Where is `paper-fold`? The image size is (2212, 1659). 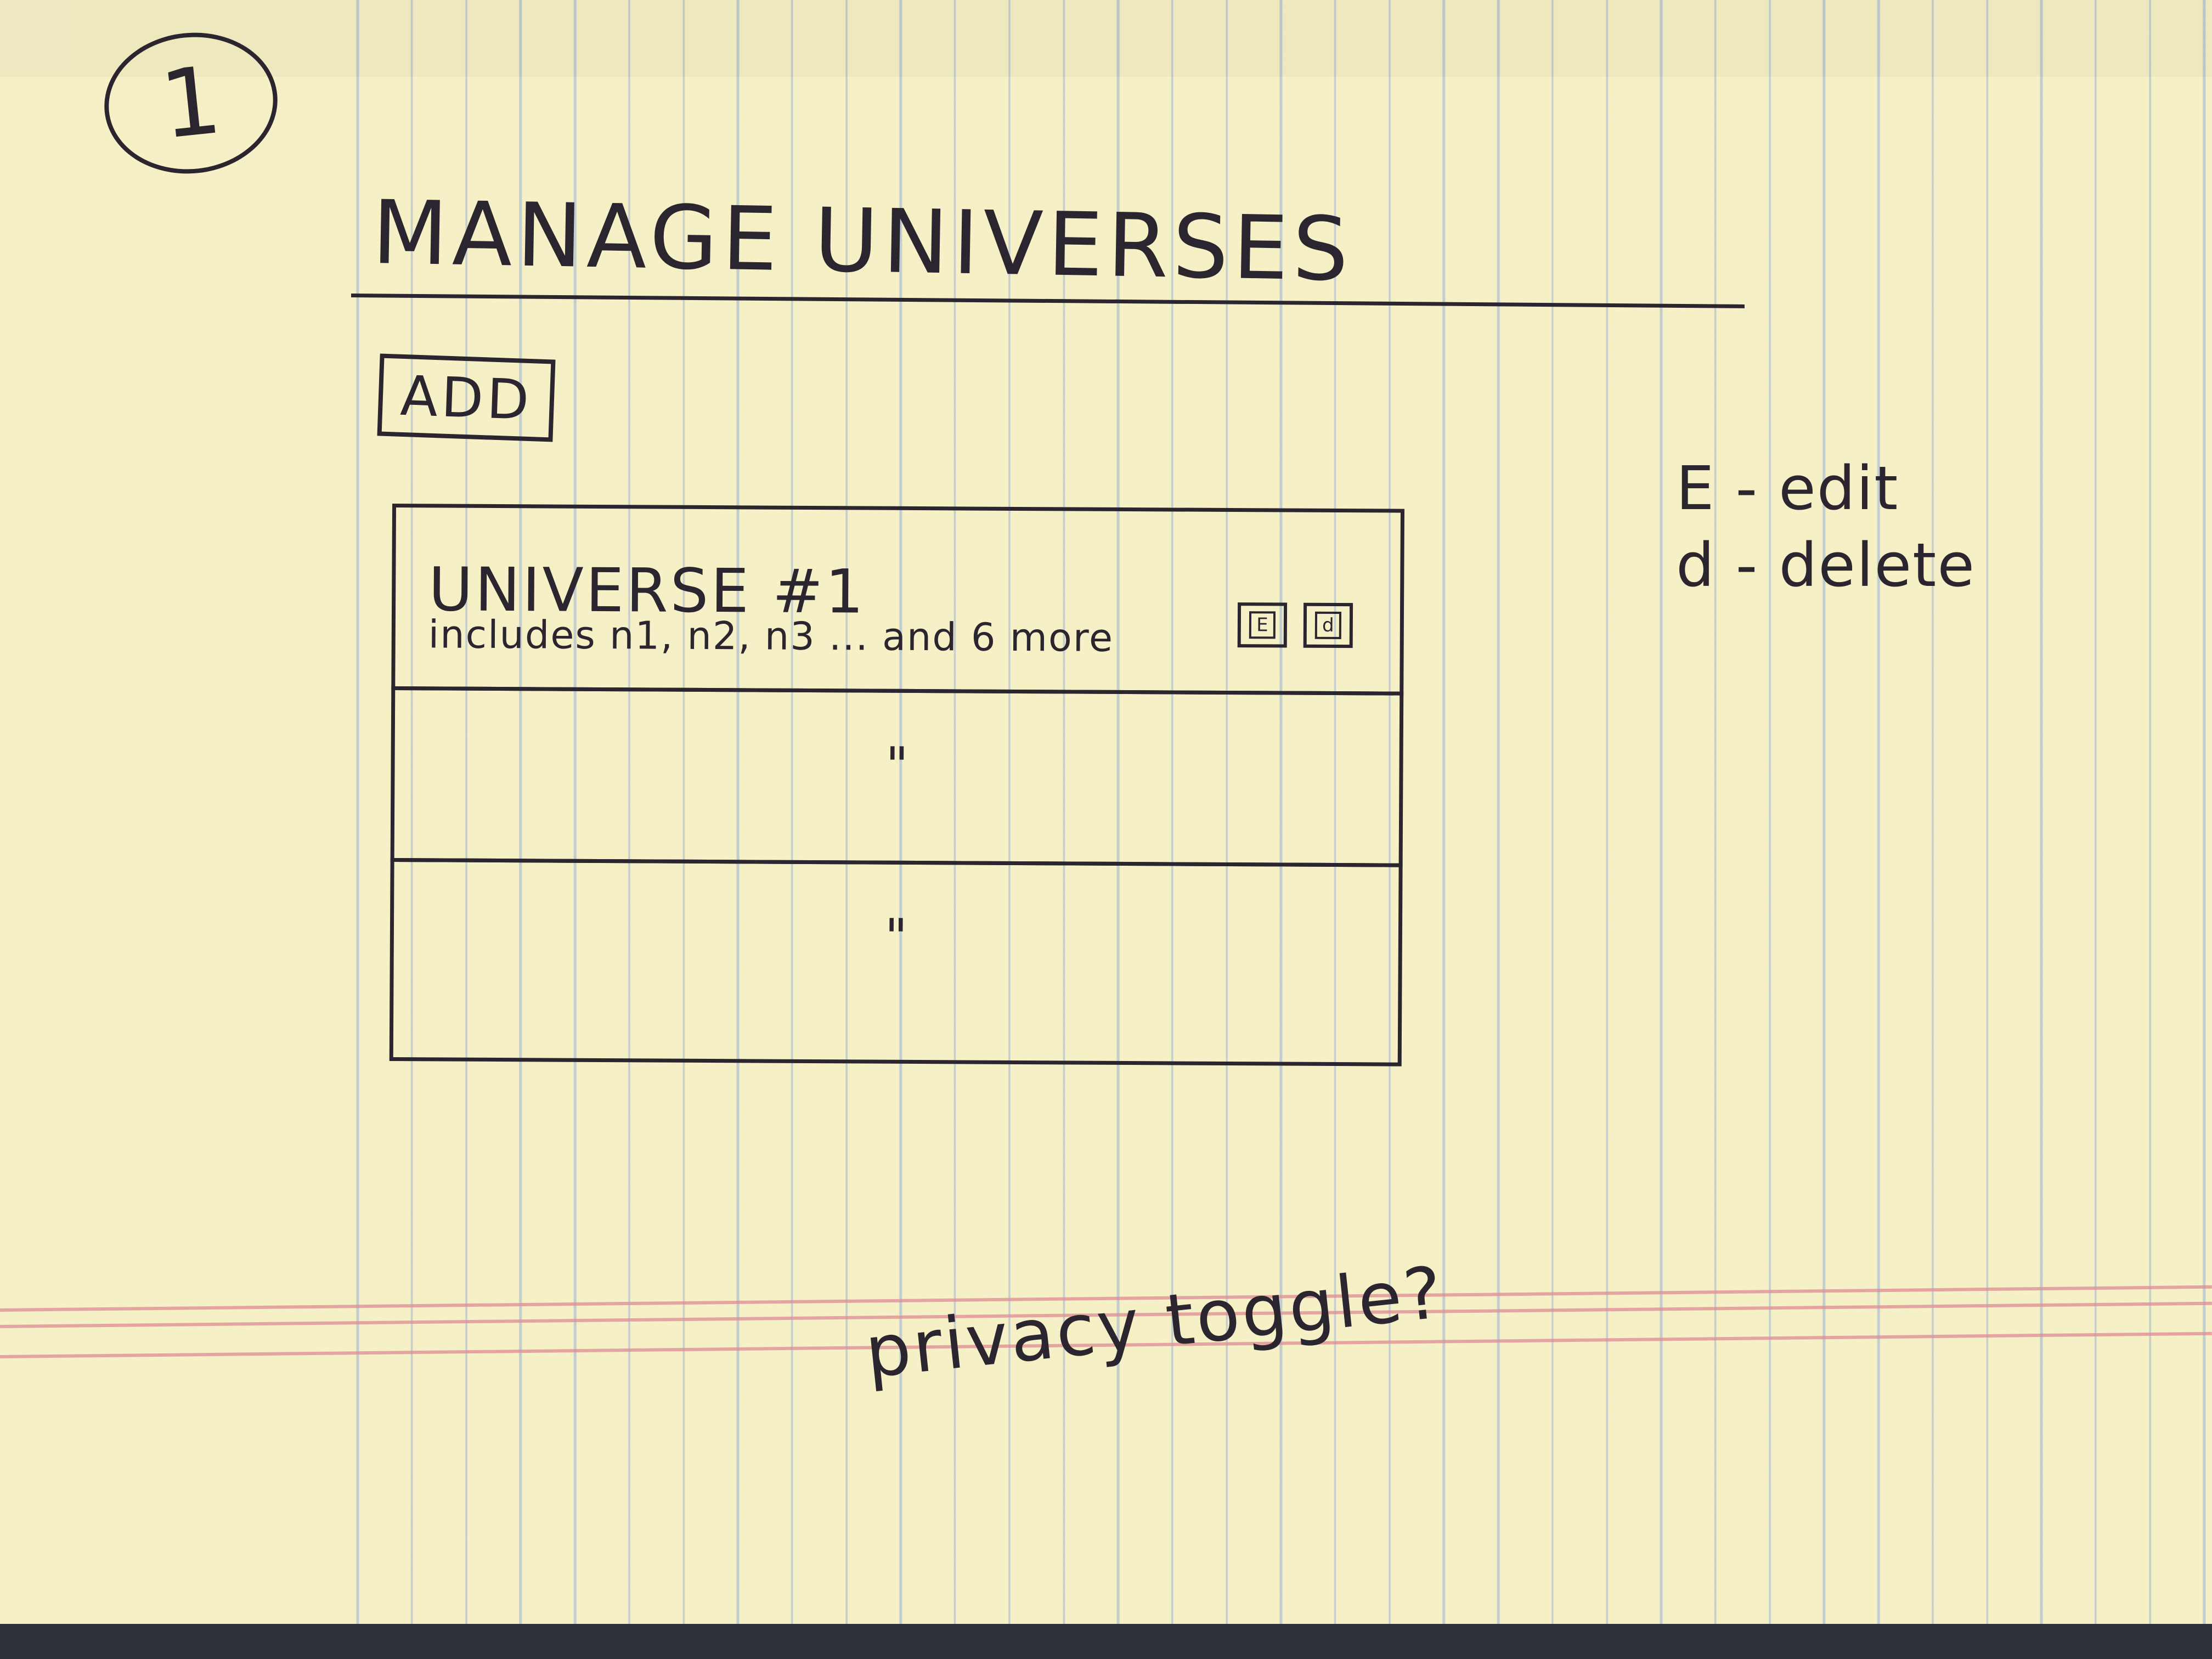
paper-fold is located at coordinates (1106, 39).